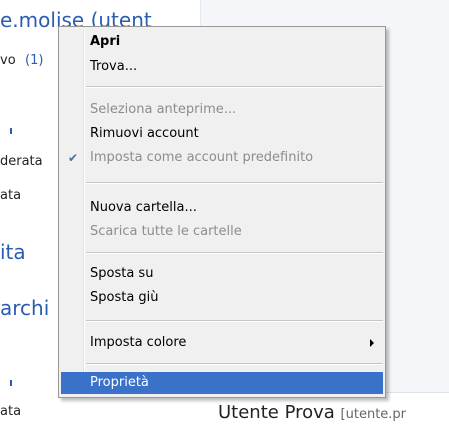 The image size is (449, 430). Describe the element at coordinates (222, 134) in the screenshot. I see `menu-item-remove-account: Rimuovi account` at that location.